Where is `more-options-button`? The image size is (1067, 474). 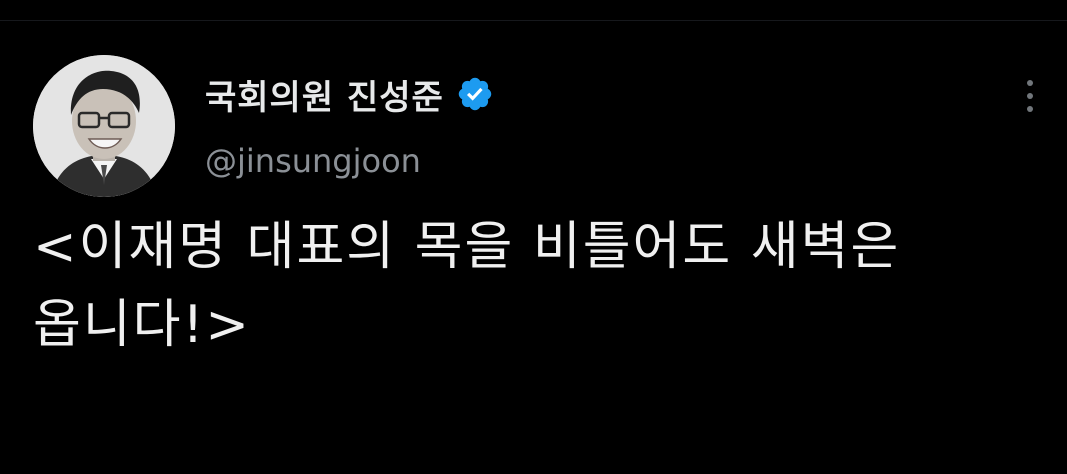
more-options-button is located at coordinates (1030, 96).